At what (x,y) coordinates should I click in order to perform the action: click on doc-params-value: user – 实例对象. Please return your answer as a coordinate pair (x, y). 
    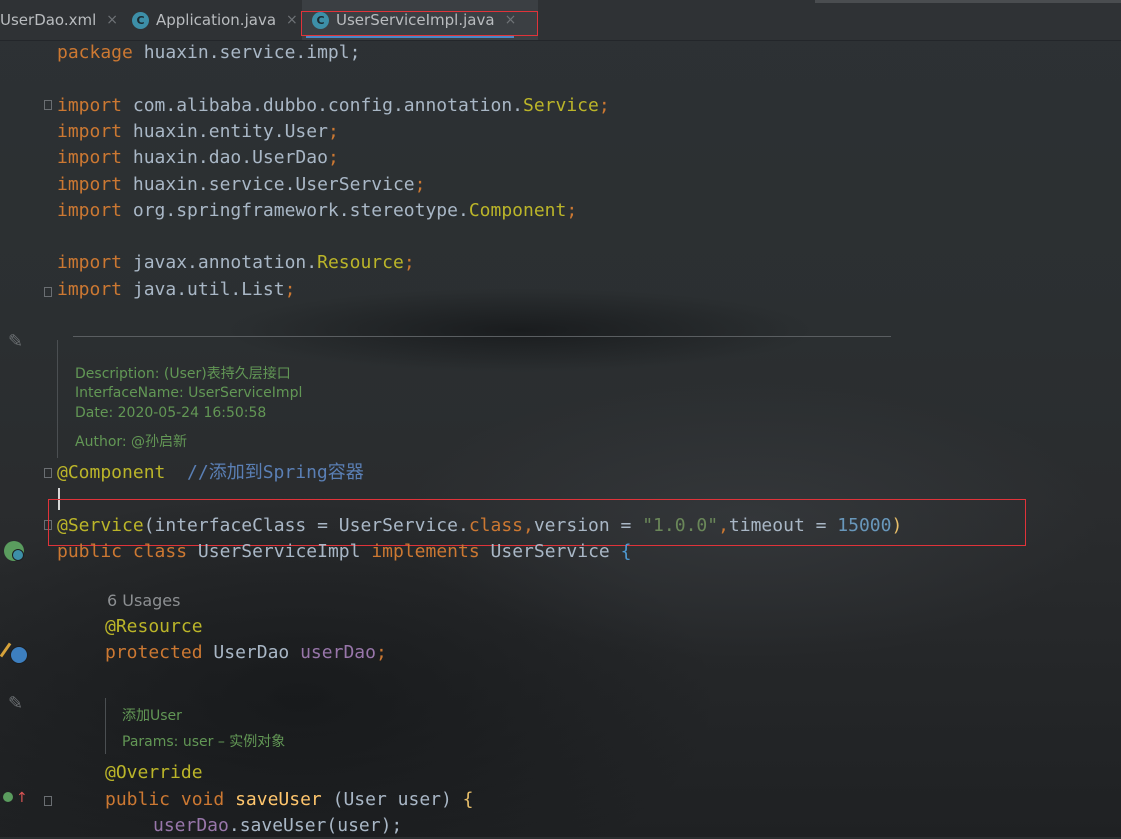
    Looking at the image, I should click on (232, 742).